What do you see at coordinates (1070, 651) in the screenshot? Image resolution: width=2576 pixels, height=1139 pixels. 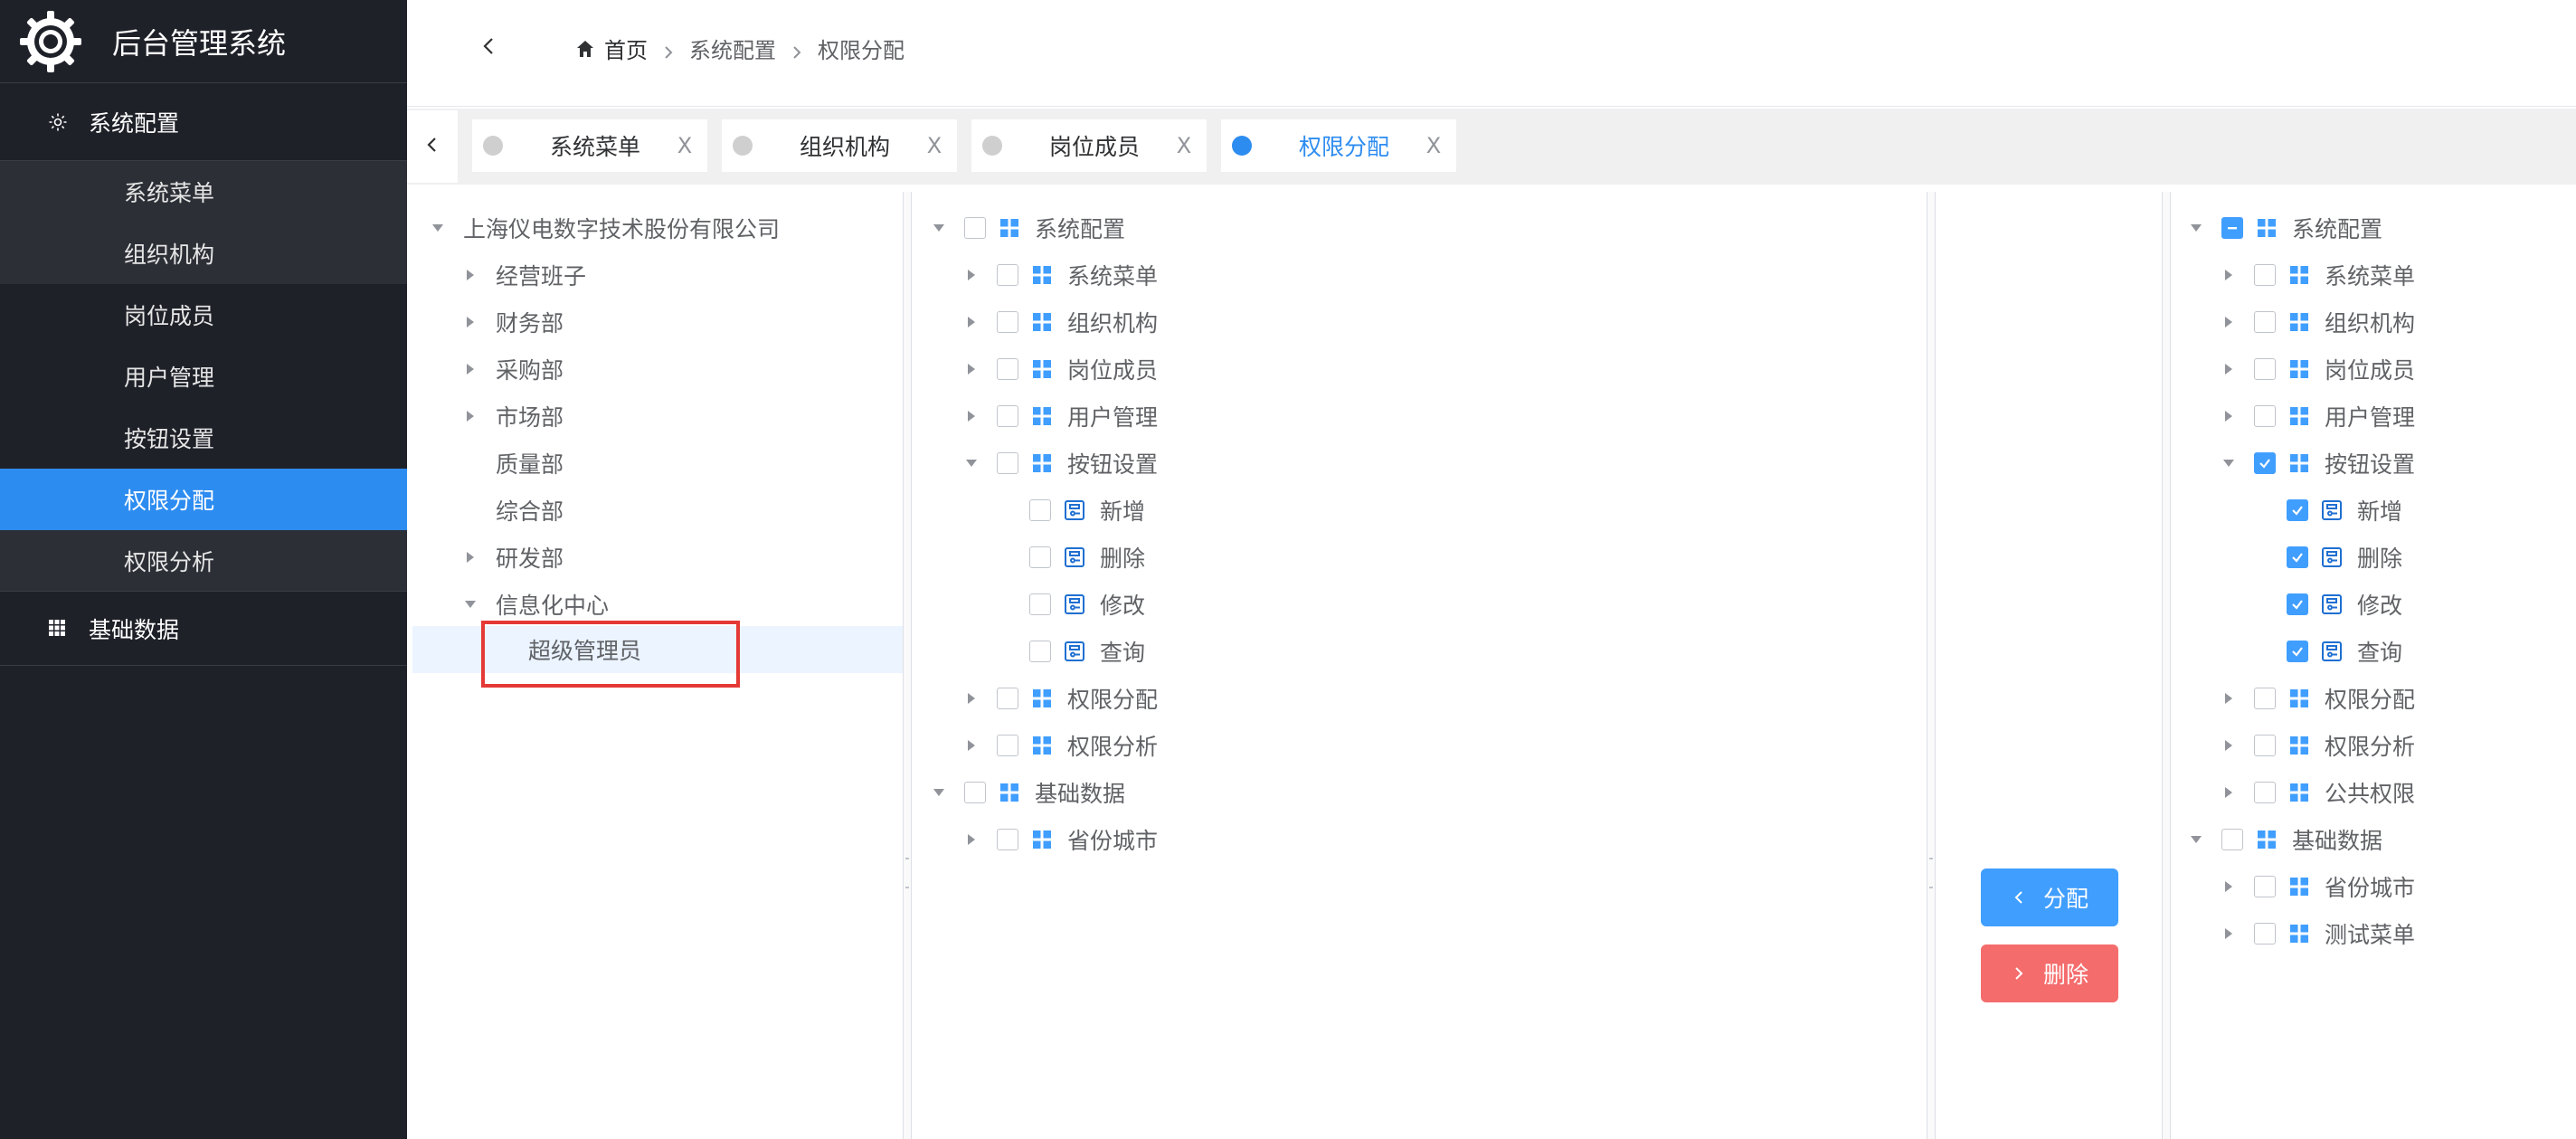 I see `perm_tree-node: 查询` at bounding box center [1070, 651].